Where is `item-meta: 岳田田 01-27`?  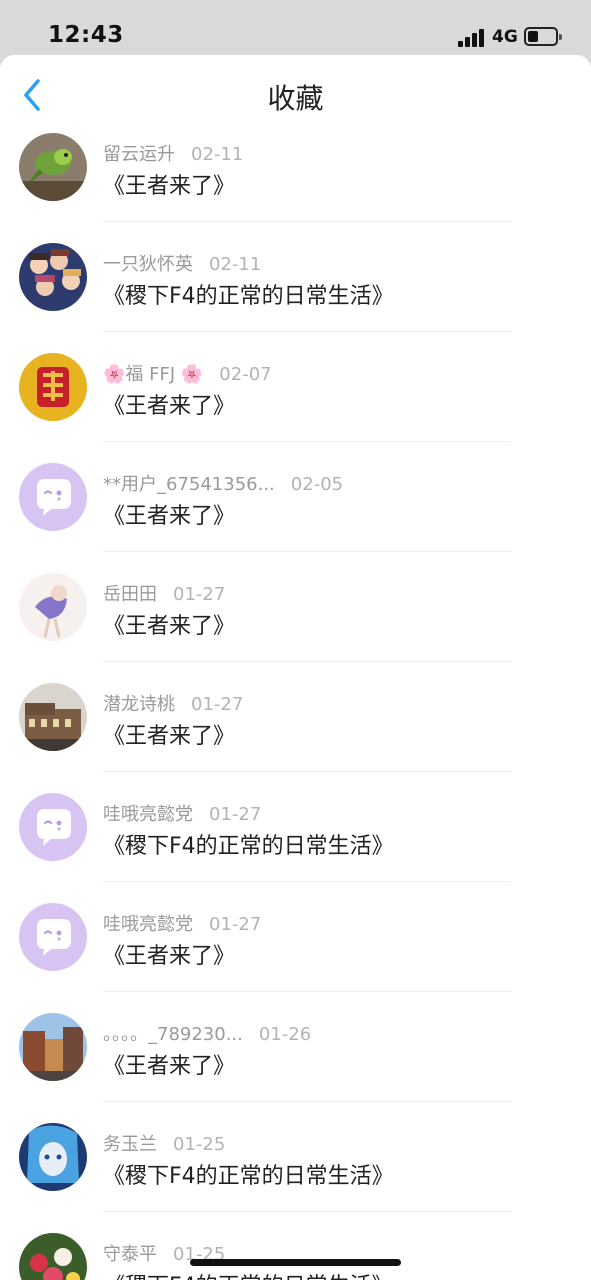 item-meta: 岳田田 01-27 is located at coordinates (164, 593).